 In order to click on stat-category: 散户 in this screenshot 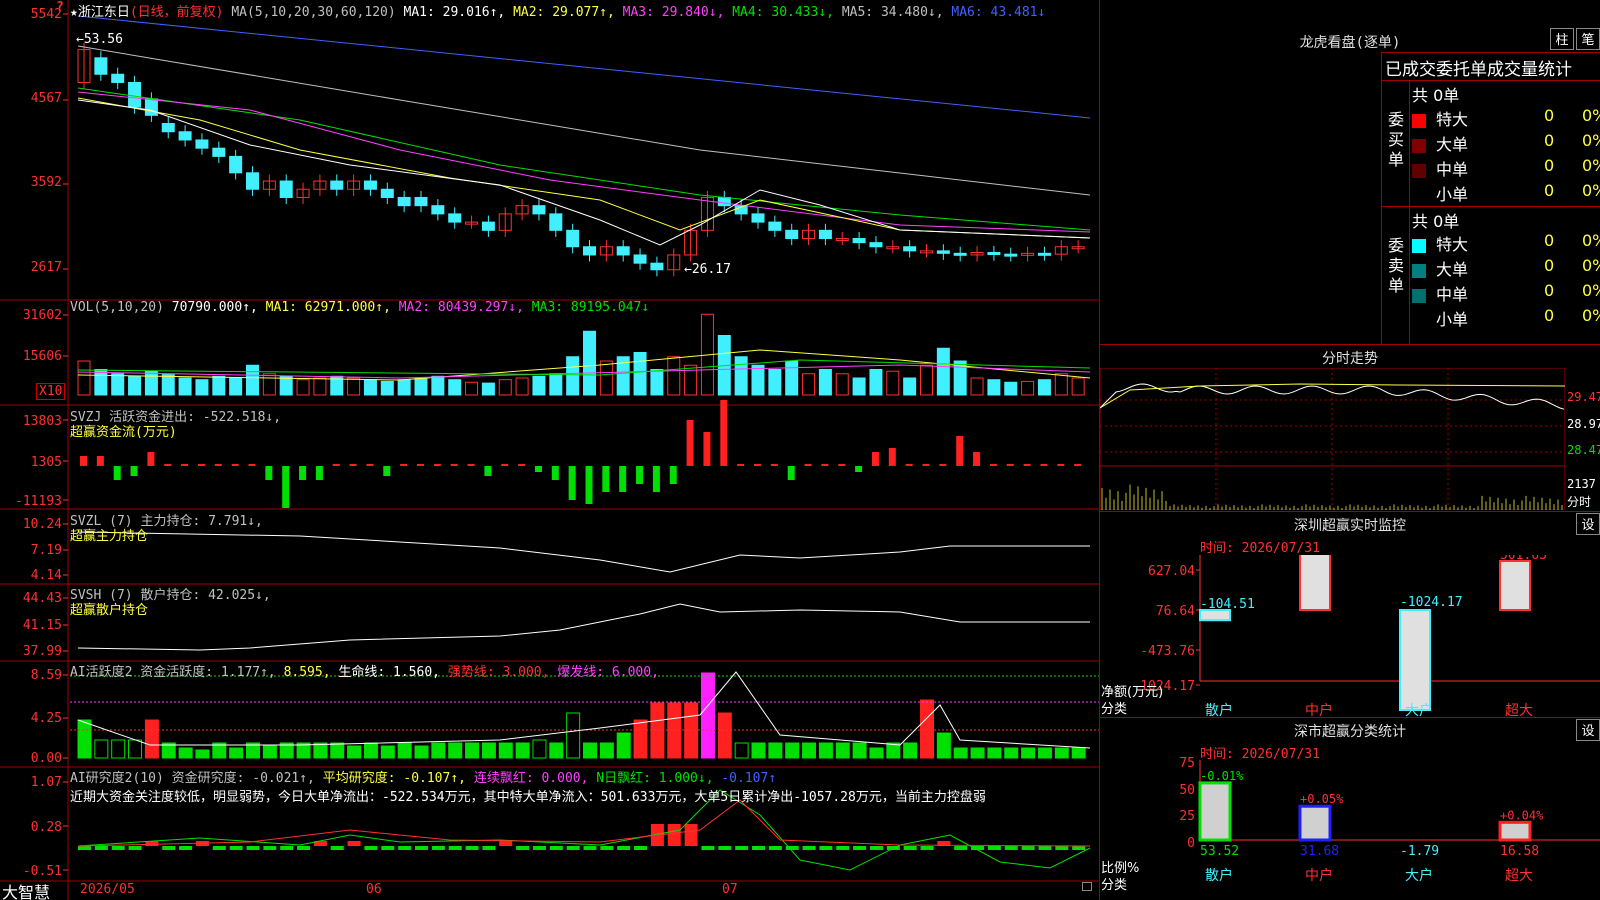, I will do `click(1219, 875)`.